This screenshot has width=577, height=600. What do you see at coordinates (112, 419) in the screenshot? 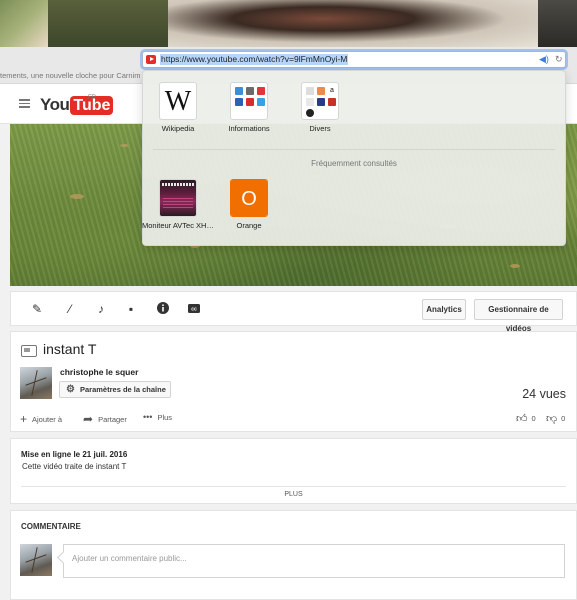
I see `share-label: Partager` at bounding box center [112, 419].